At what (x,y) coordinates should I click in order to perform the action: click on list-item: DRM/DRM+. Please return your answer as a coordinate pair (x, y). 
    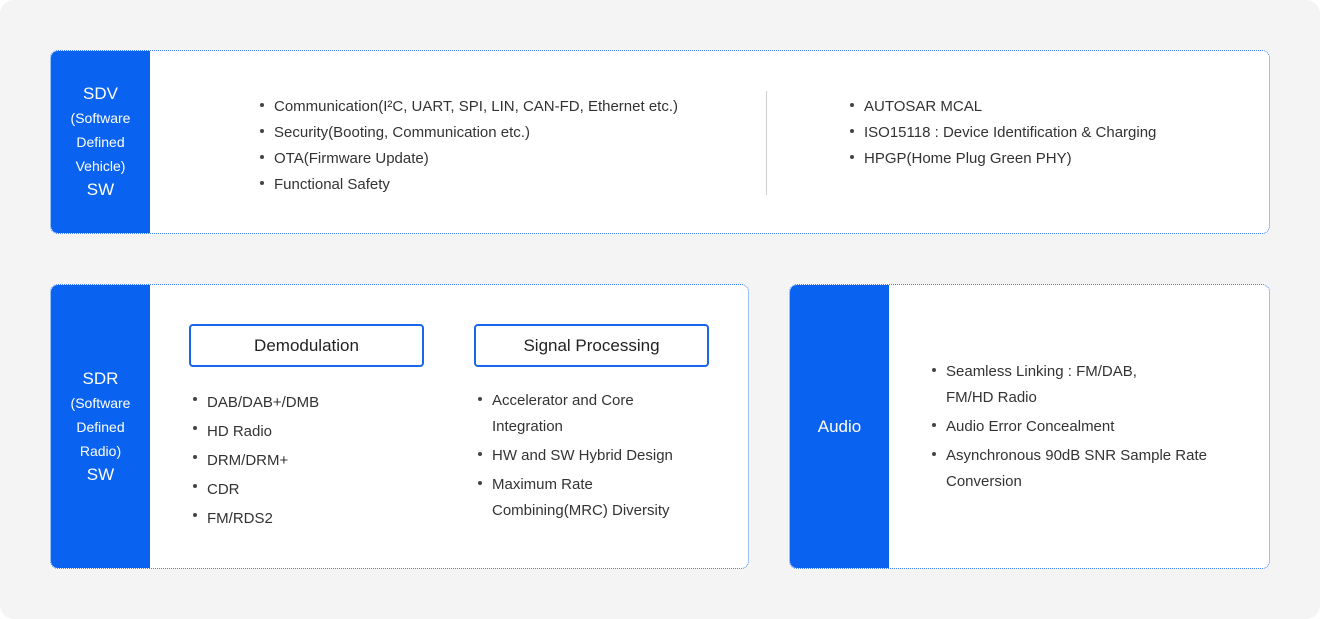
    Looking at the image, I should click on (255, 460).